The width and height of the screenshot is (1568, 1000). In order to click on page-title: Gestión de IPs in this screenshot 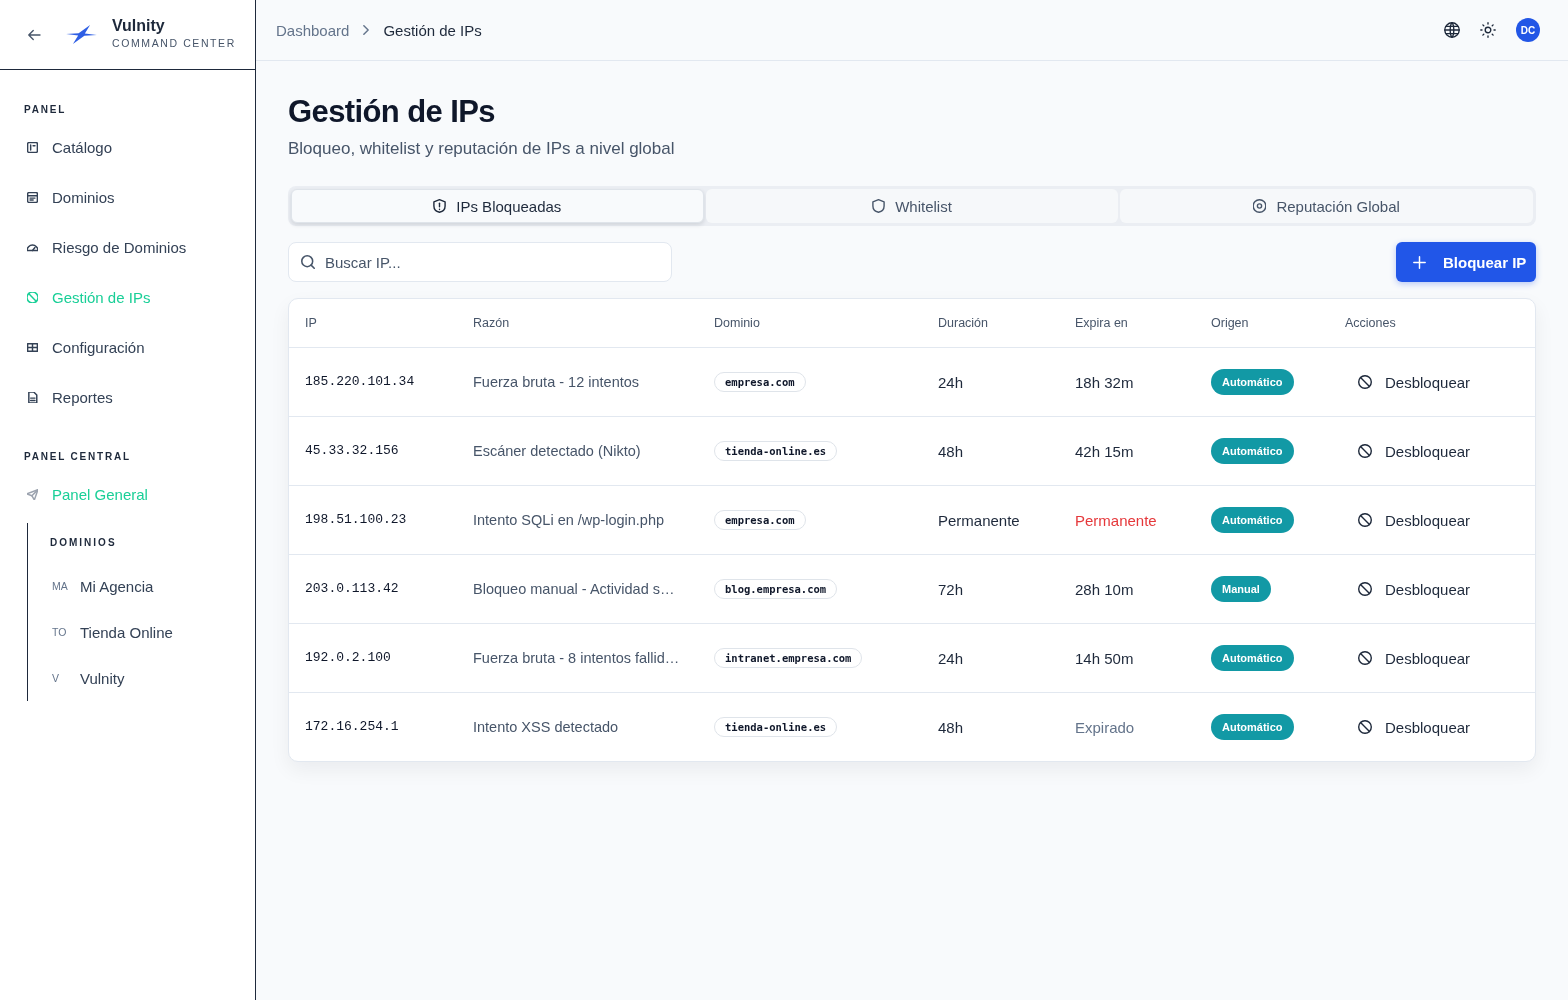, I will do `click(392, 112)`.